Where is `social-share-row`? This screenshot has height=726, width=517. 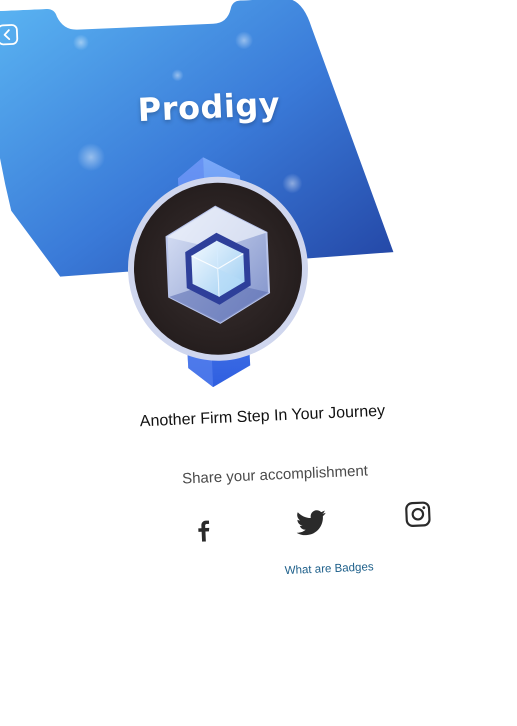 social-share-row is located at coordinates (262, 525).